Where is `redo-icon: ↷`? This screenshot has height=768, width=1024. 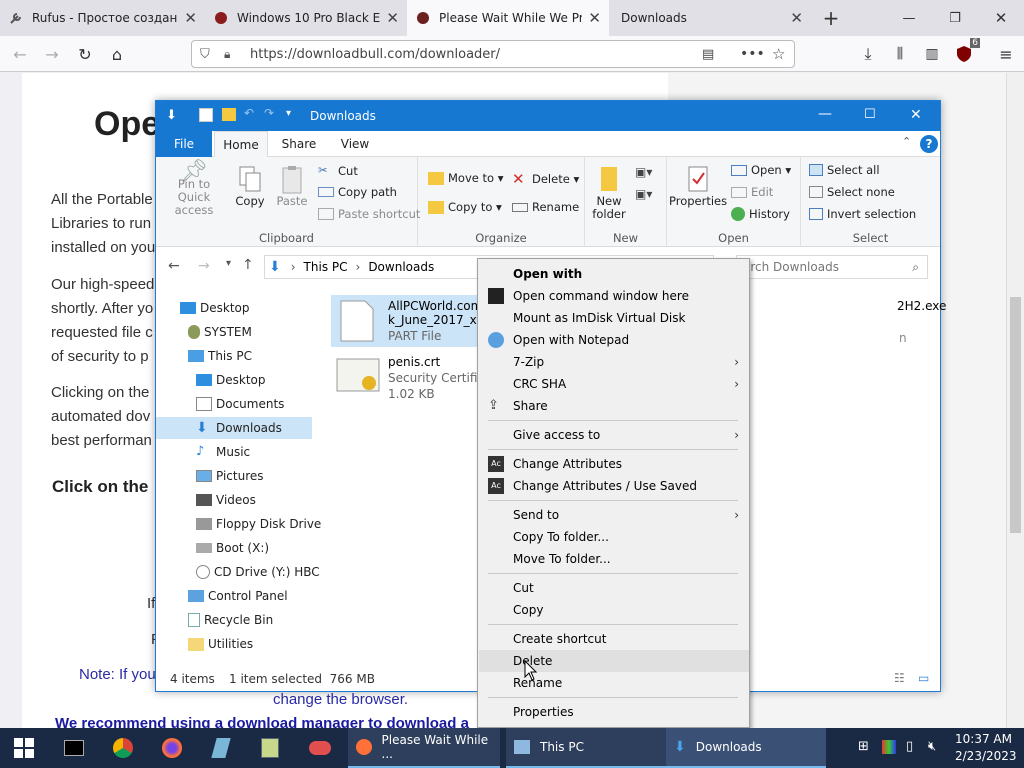 redo-icon: ↷ is located at coordinates (269, 113).